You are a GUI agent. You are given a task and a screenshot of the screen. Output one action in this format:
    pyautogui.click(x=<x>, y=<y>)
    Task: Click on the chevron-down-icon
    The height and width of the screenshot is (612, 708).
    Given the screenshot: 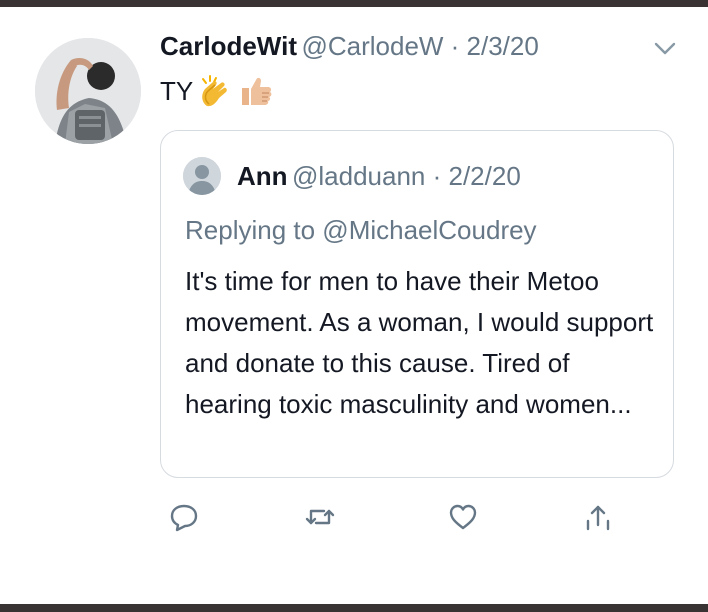 What is the action you would take?
    pyautogui.click(x=665, y=48)
    